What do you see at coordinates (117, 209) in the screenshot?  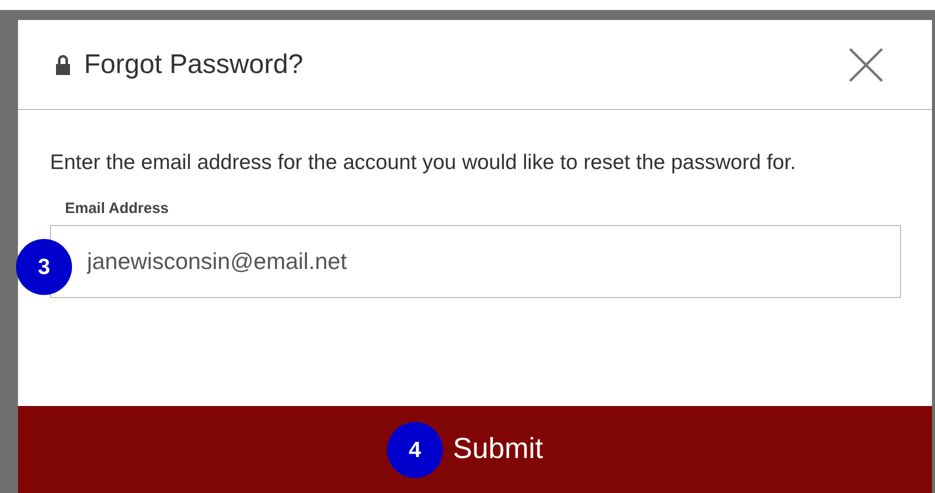 I see `field-label: Email Address` at bounding box center [117, 209].